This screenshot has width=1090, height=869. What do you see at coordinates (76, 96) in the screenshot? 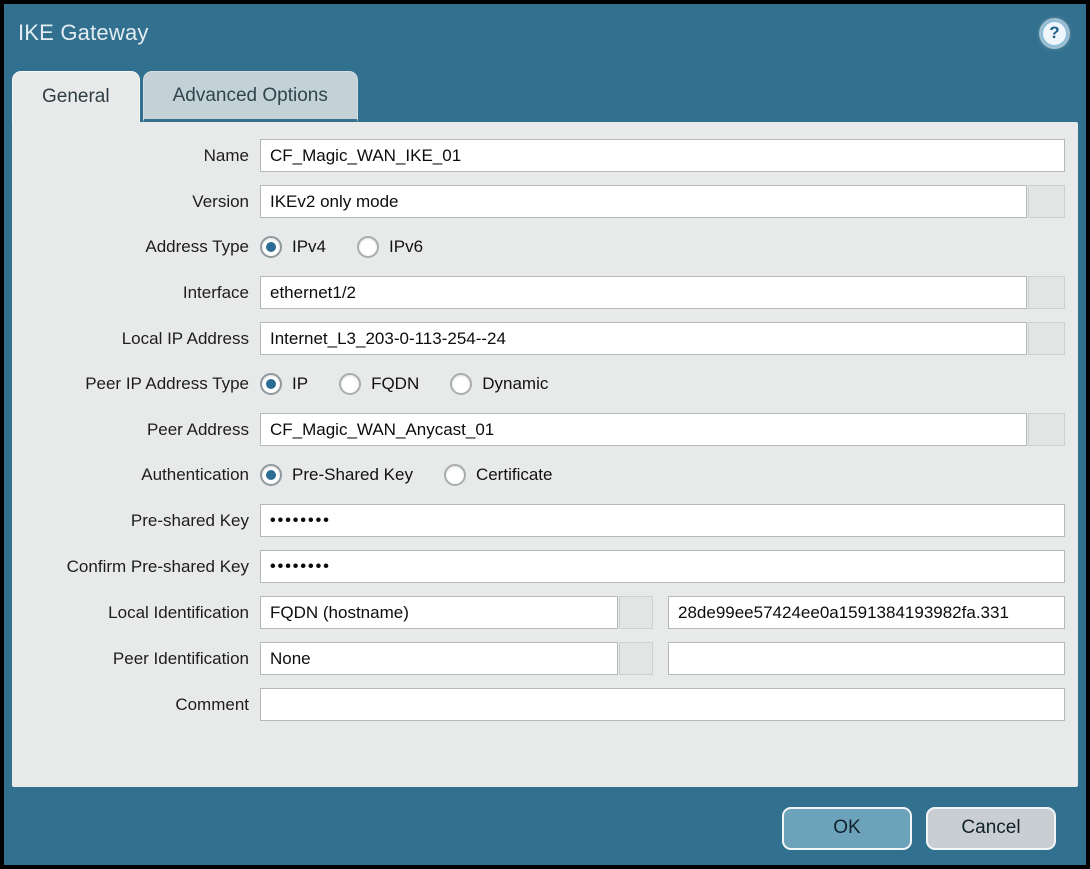
I see `tab-general: General` at bounding box center [76, 96].